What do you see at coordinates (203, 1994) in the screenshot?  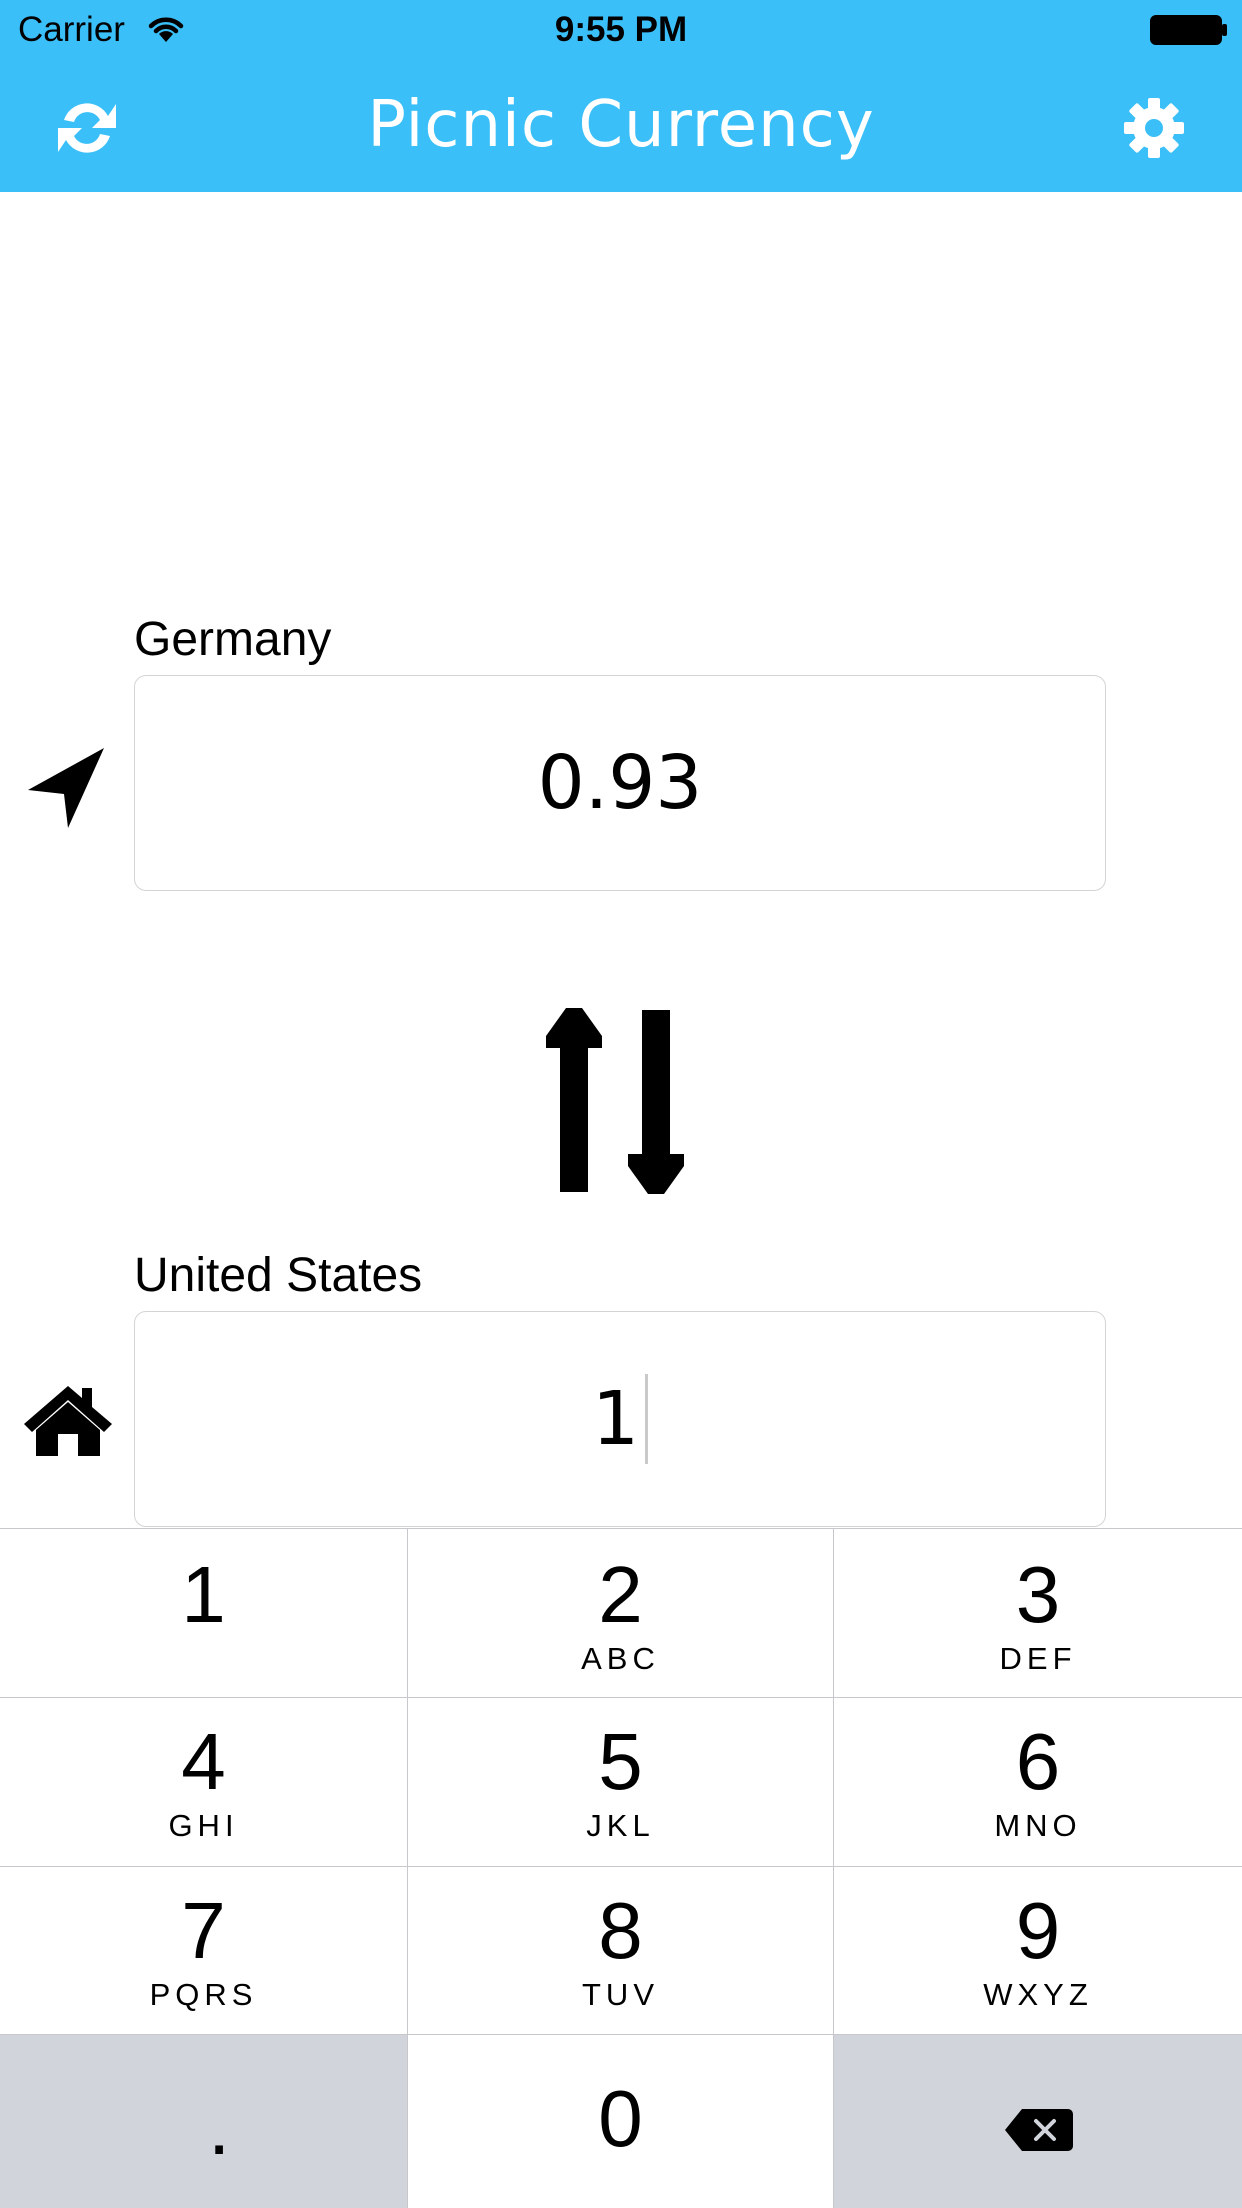 I see `key-letters: PQRS` at bounding box center [203, 1994].